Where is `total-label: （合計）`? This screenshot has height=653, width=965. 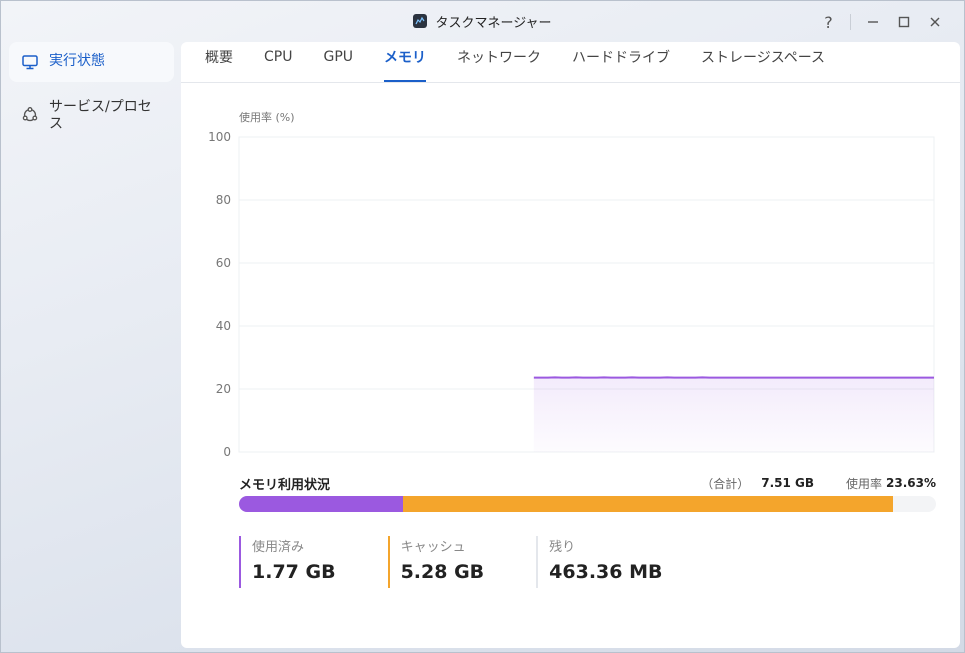
total-label: （合計） is located at coordinates (725, 483).